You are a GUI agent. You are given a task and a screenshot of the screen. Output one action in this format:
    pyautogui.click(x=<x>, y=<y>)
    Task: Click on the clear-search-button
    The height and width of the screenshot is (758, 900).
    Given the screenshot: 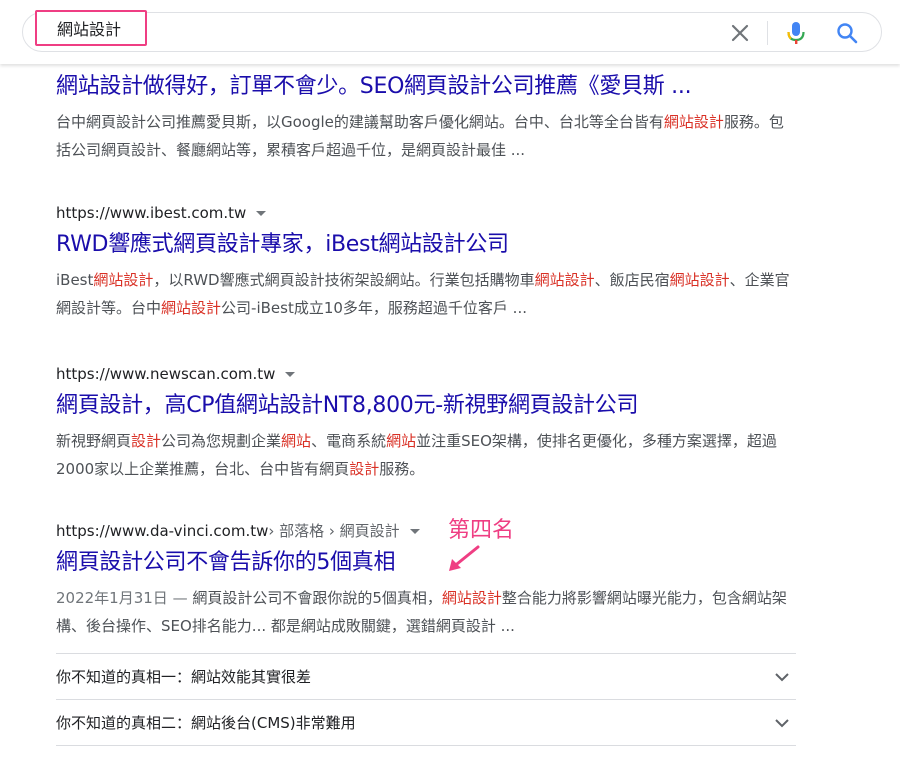 What is the action you would take?
    pyautogui.click(x=740, y=33)
    